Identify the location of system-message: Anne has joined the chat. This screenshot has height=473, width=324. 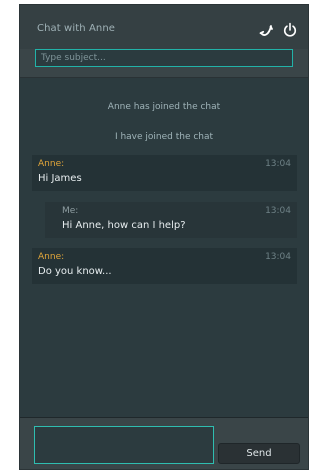
(164, 107).